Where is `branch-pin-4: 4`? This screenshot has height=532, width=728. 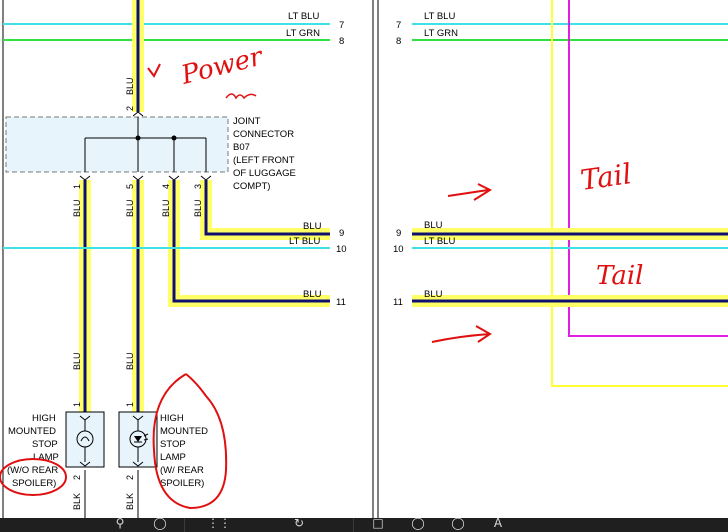
branch-pin-4: 4 is located at coordinates (166, 186).